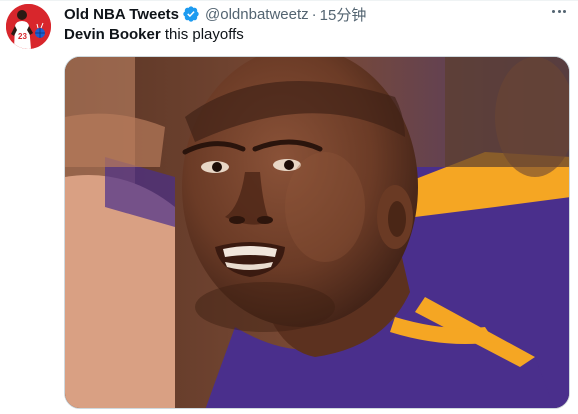  What do you see at coordinates (191, 14) in the screenshot?
I see `verified-badge-icon` at bounding box center [191, 14].